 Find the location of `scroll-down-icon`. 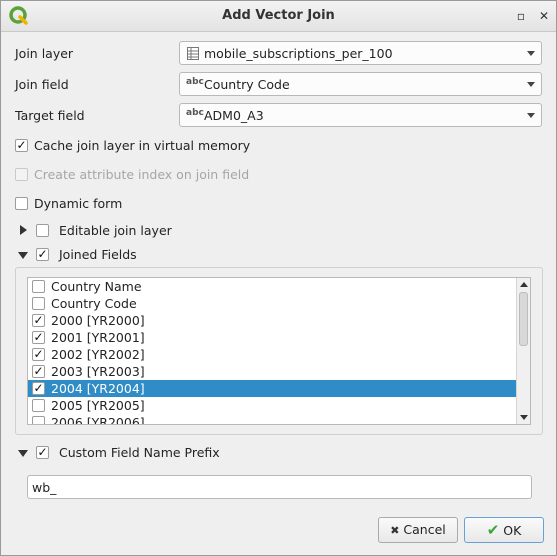

scroll-down-icon is located at coordinates (524, 417).